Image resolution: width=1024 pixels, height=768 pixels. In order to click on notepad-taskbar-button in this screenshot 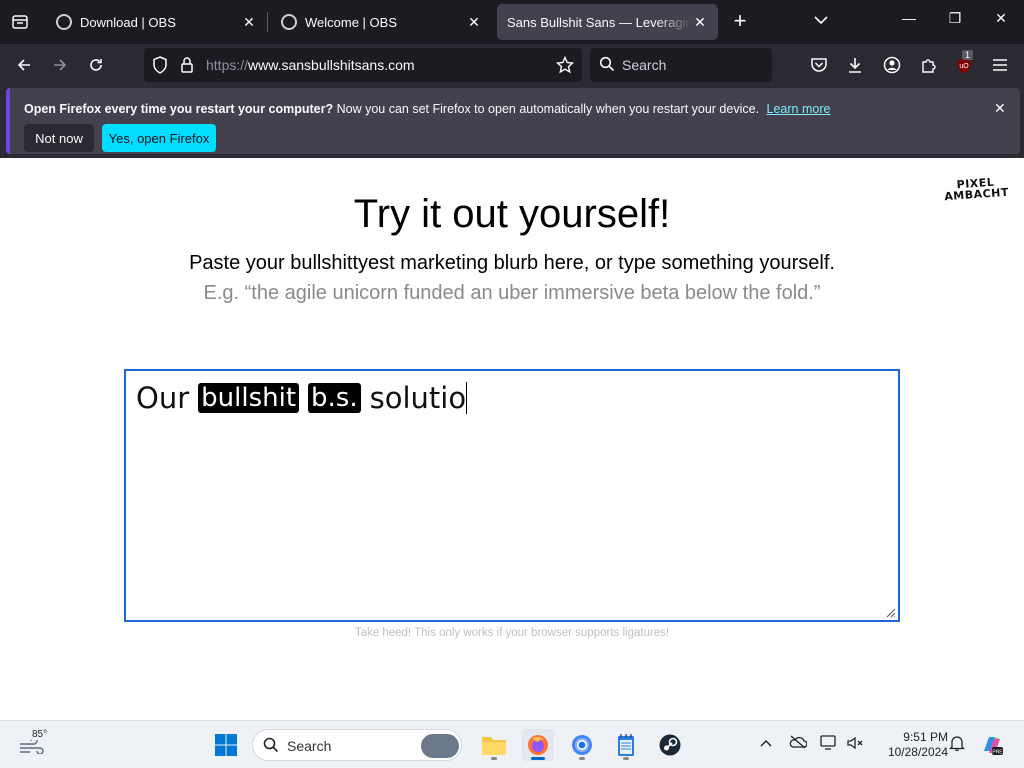, I will do `click(626, 745)`.